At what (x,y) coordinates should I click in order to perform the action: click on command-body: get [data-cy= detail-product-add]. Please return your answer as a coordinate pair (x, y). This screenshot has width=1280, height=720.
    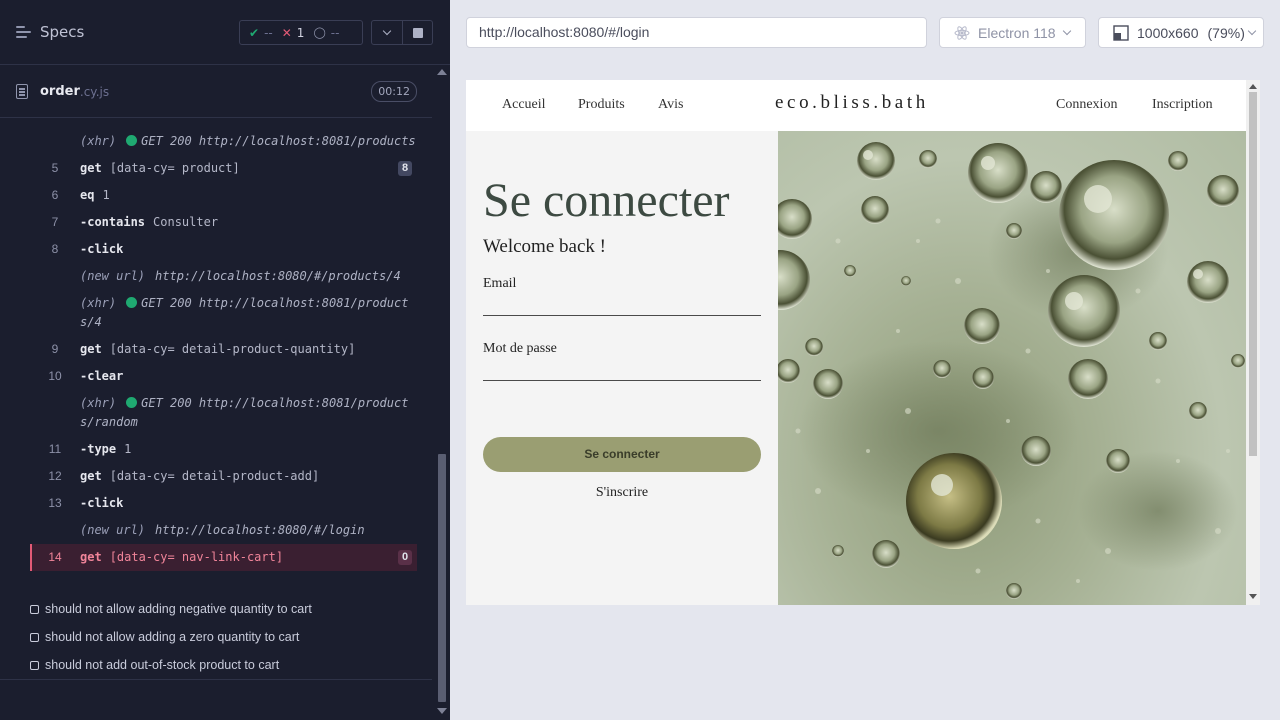
    Looking at the image, I should click on (199, 476).